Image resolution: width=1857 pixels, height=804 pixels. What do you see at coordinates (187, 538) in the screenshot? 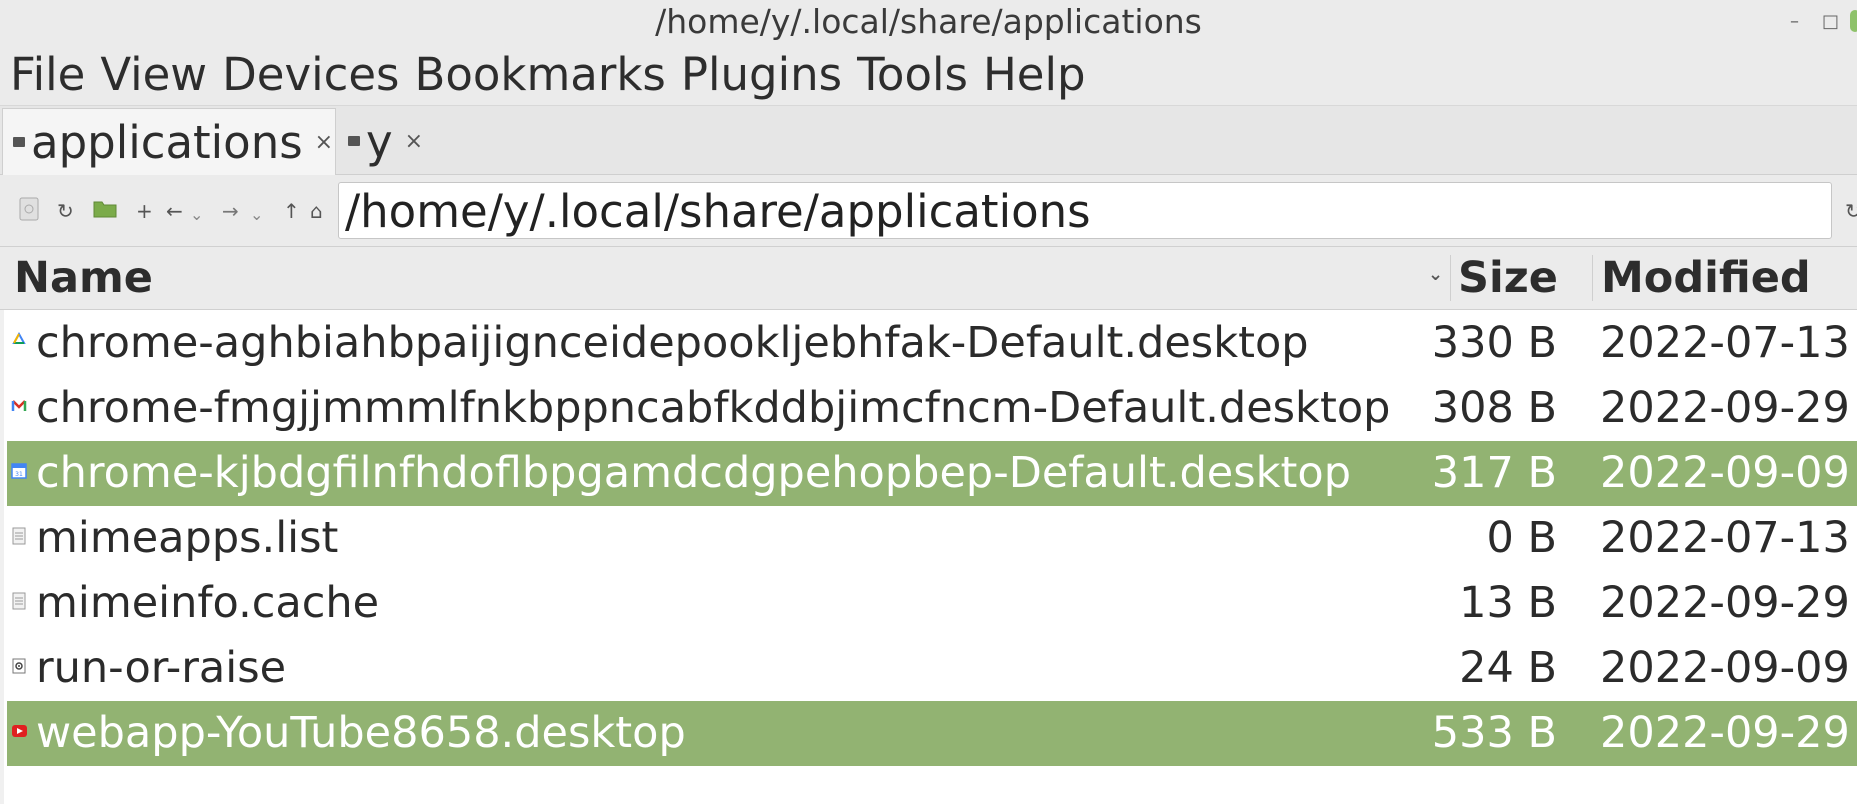
I see `file-name: mimeapps.list` at bounding box center [187, 538].